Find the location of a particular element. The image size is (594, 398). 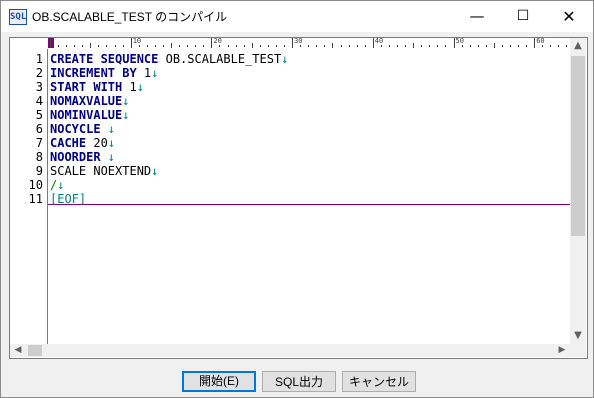

minimize-button: — is located at coordinates (477, 16).